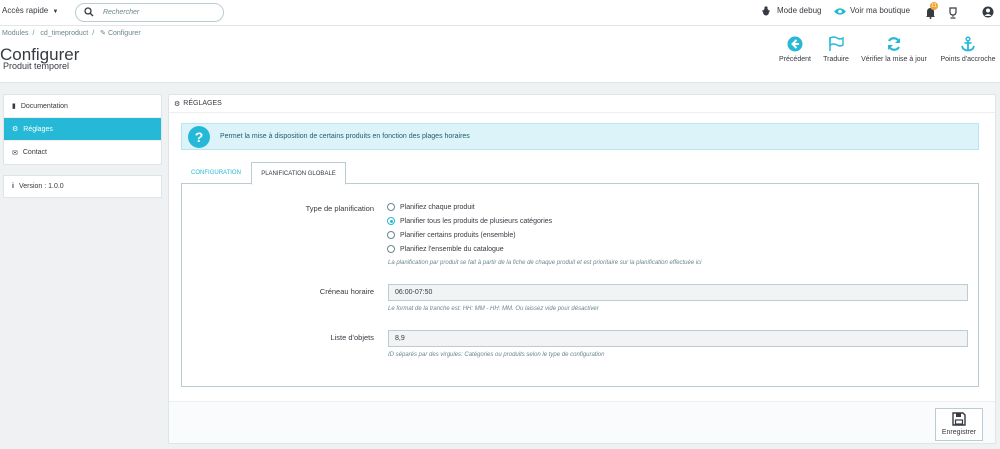 Image resolution: width=1000 pixels, height=449 pixels. Describe the element at coordinates (41, 186) in the screenshot. I see `version-label: Version : 1.0.0` at that location.